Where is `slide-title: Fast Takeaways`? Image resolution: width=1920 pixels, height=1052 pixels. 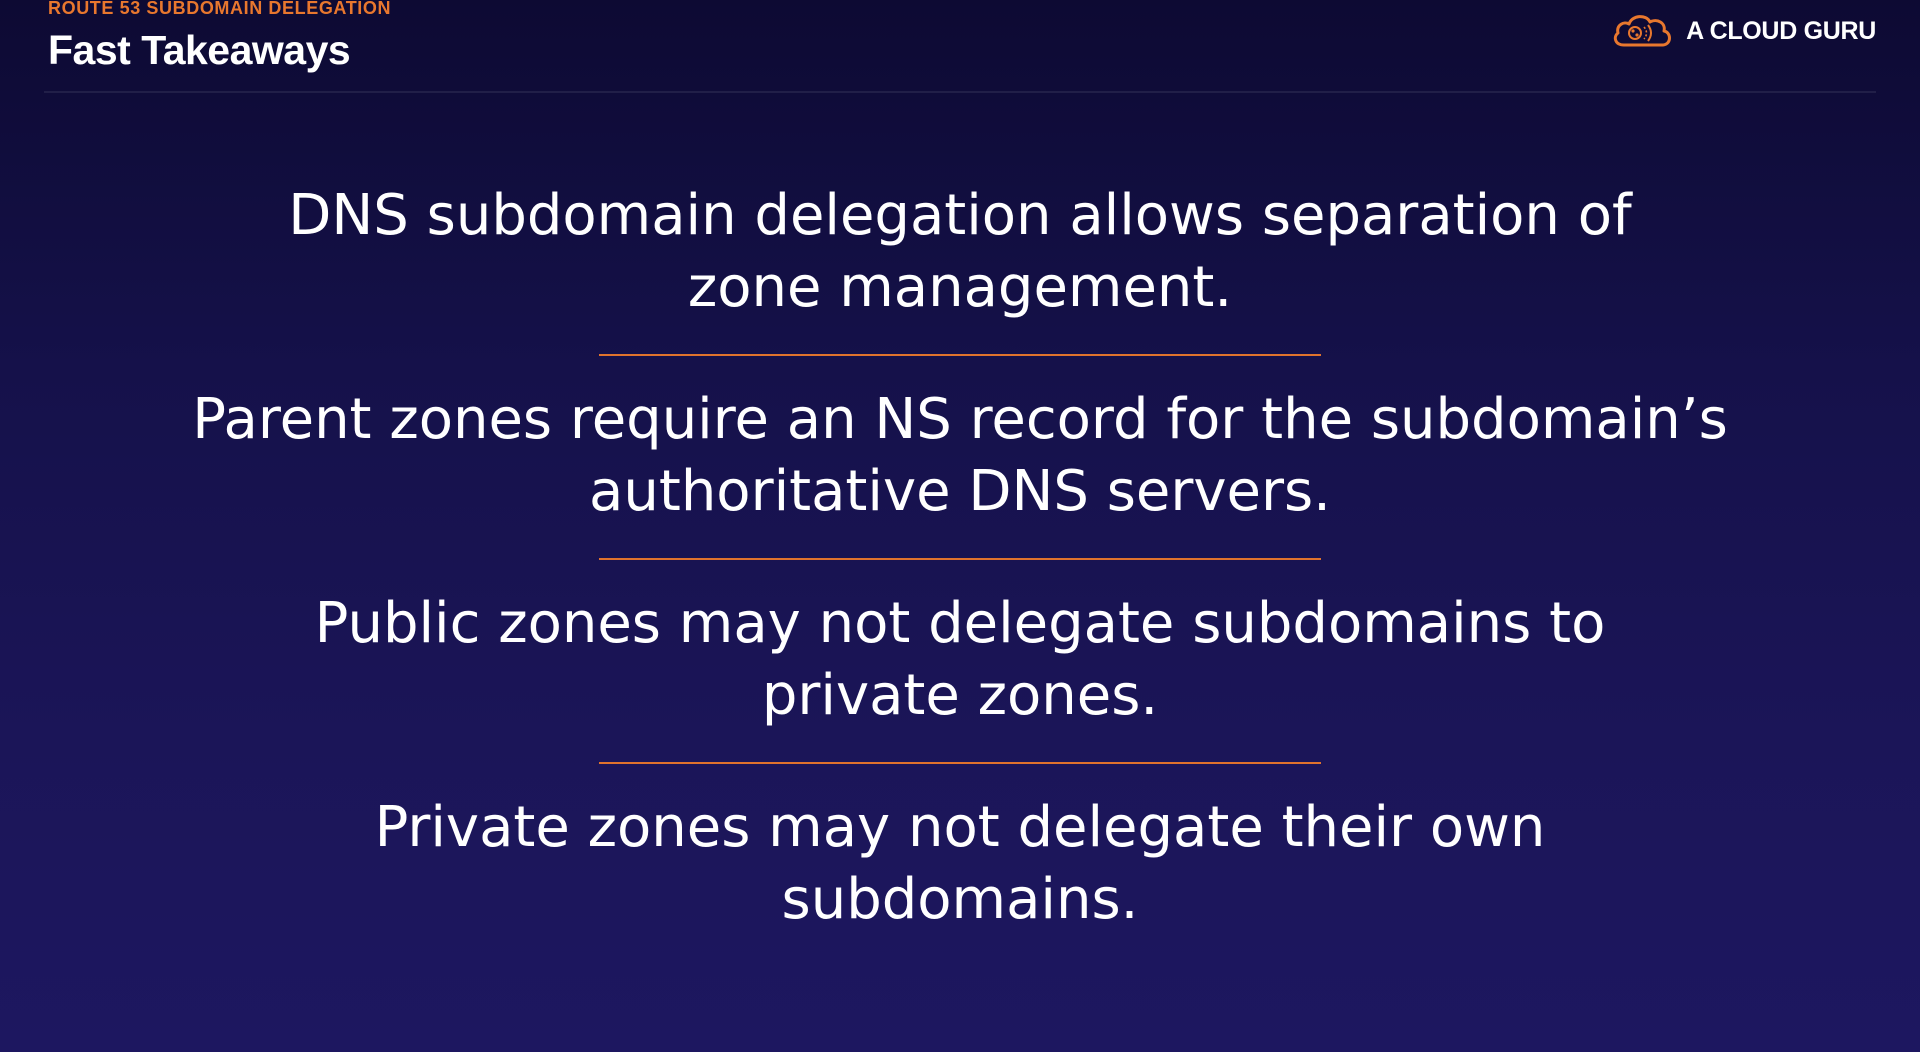
slide-title: Fast Takeaways is located at coordinates (199, 50).